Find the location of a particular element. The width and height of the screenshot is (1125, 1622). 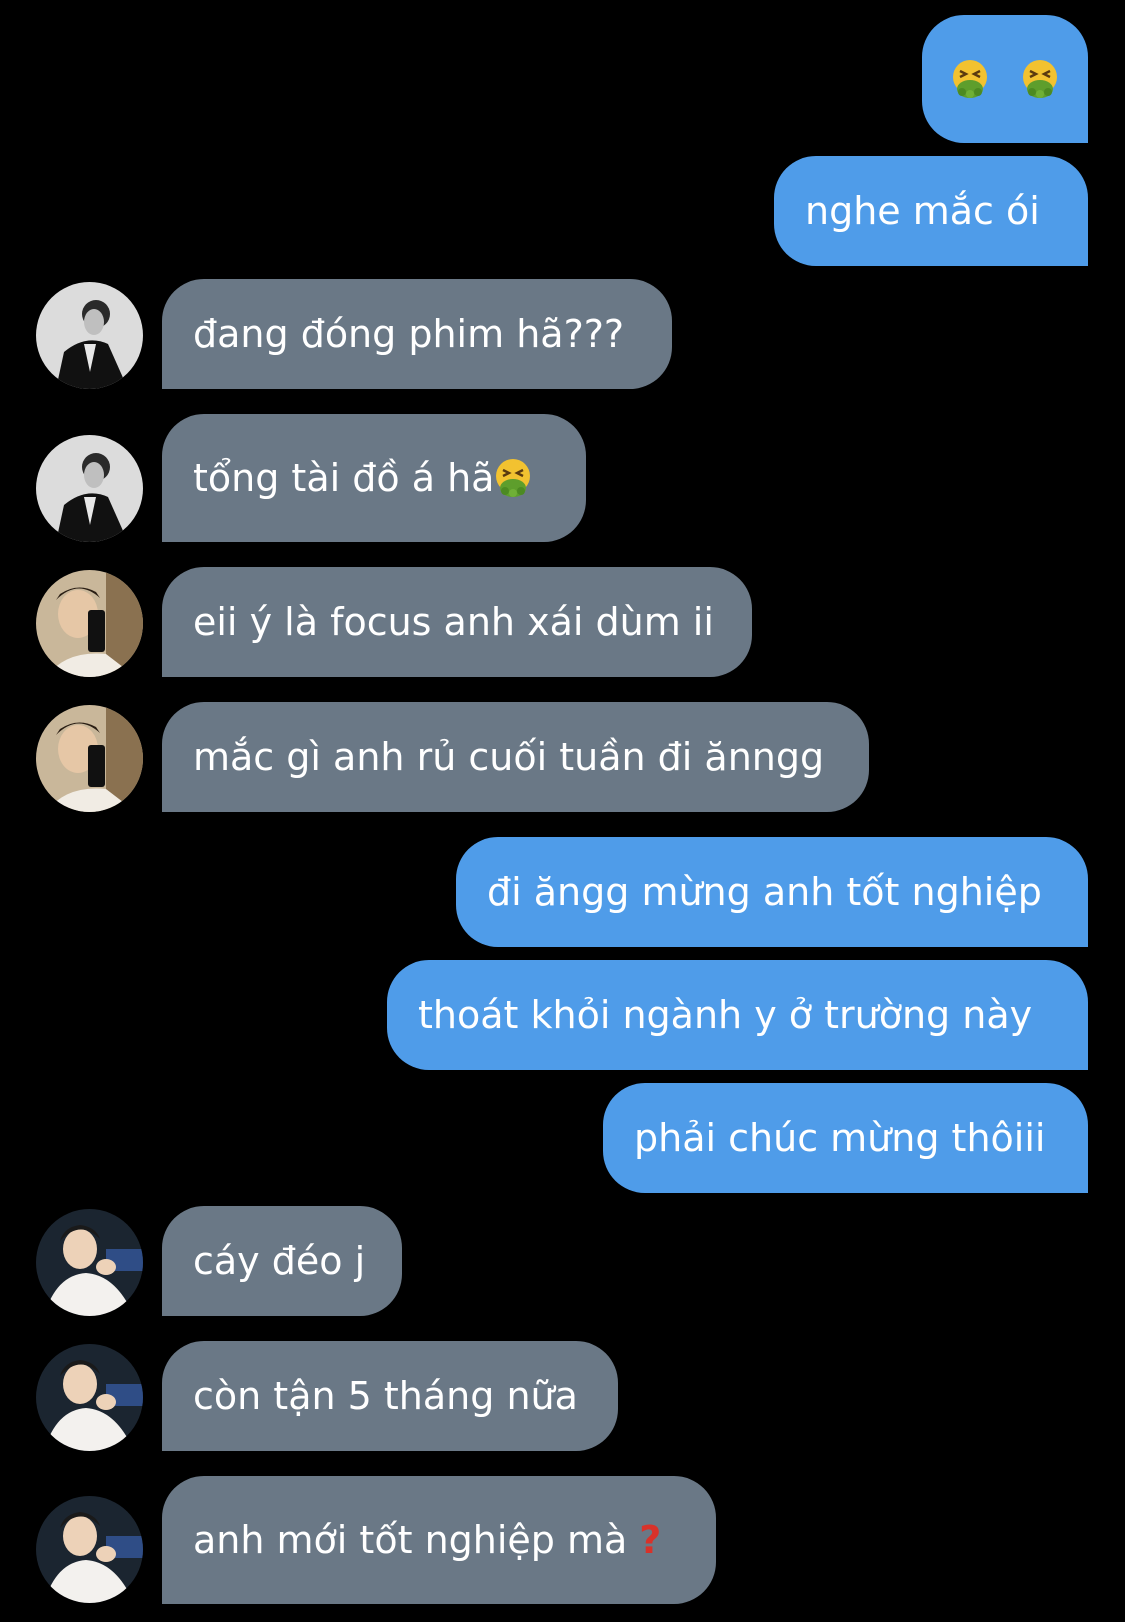

outgoing-message: đi ăngg mừng anh tốt nghiệp is located at coordinates (772, 892).